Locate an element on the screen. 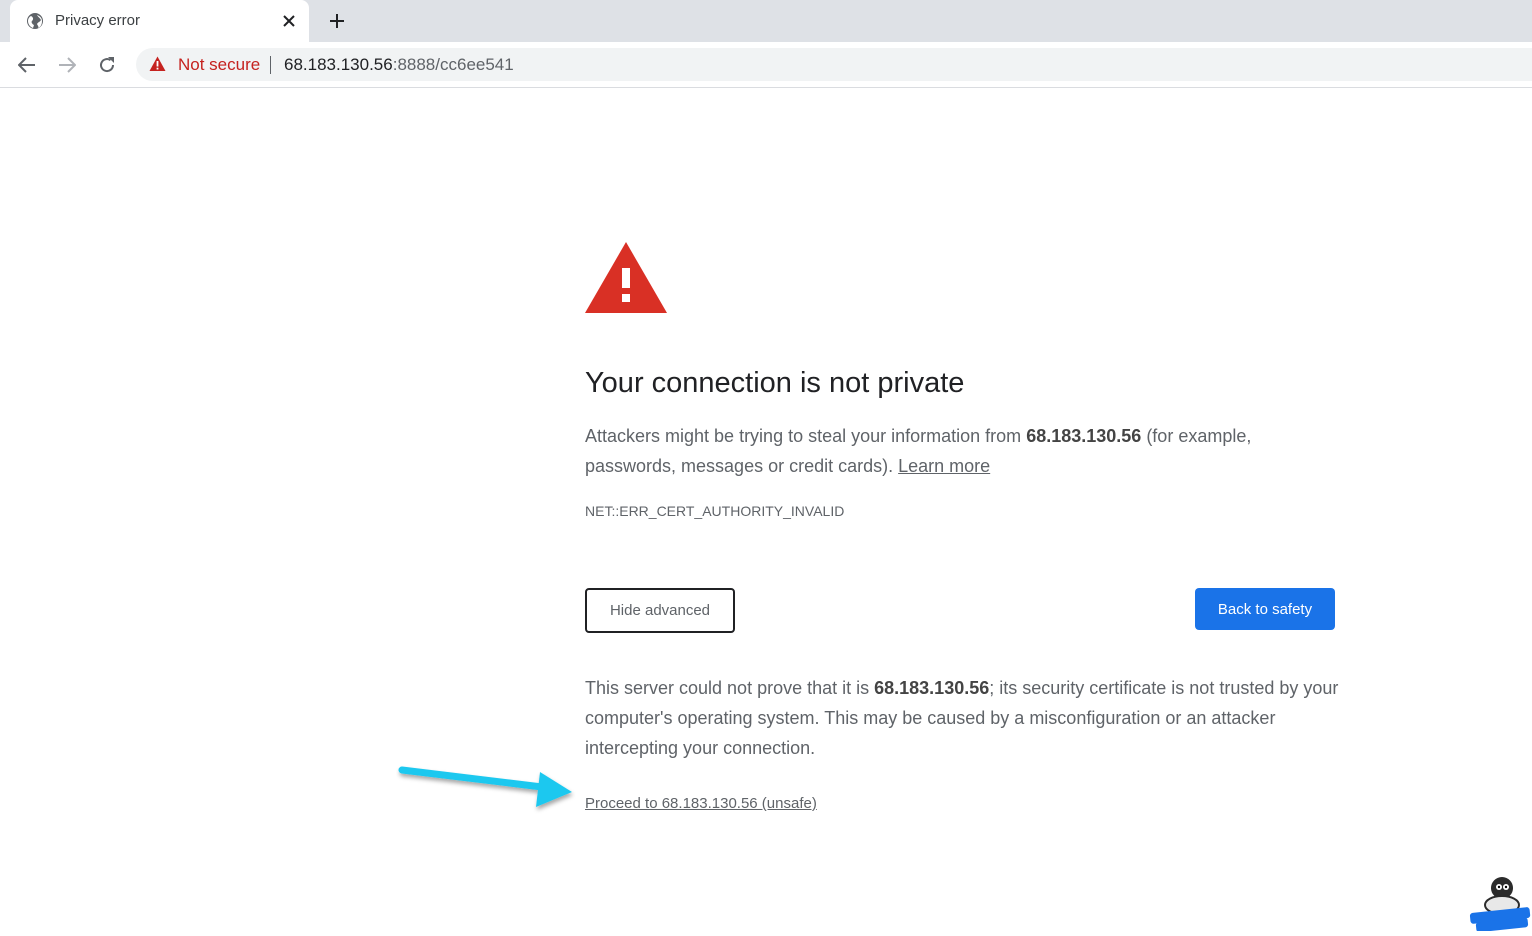 This screenshot has width=1532, height=936. arrow-icon is located at coordinates (486, 789).